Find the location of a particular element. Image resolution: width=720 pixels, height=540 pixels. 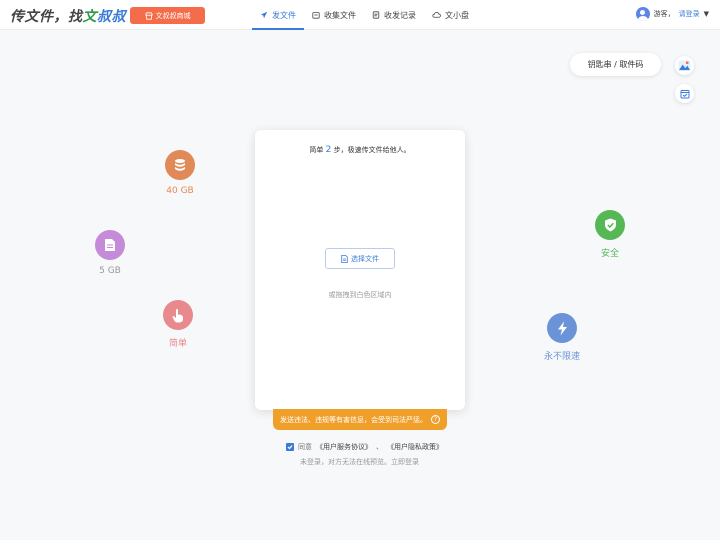

database-icon is located at coordinates (180, 165).